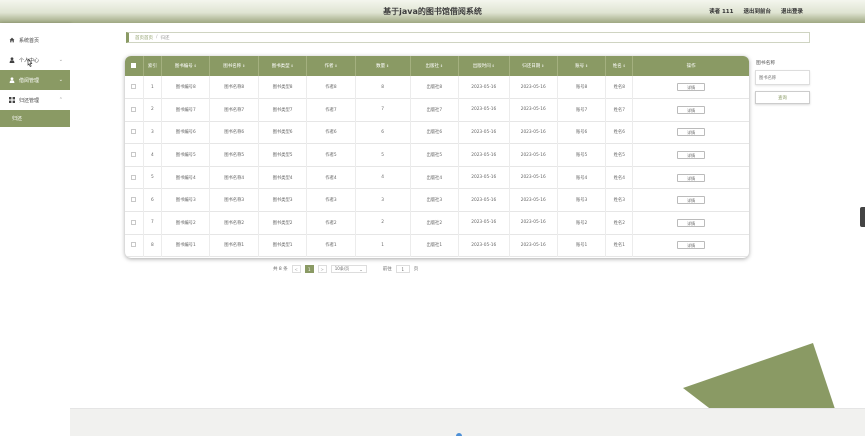 Image resolution: width=865 pixels, height=436 pixels. Describe the element at coordinates (35, 60) in the screenshot. I see `sidebar-item-profile: 个人中心 ⌄` at that location.